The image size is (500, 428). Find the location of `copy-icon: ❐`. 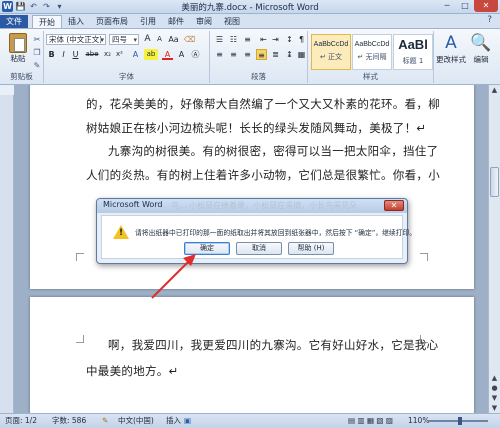

copy-icon: ❐ is located at coordinates (37, 53).